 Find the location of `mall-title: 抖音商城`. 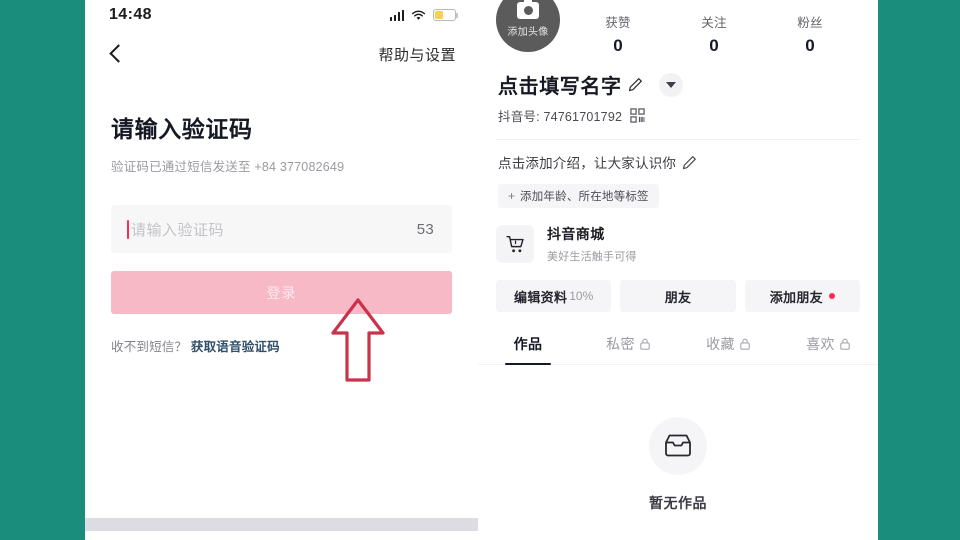

mall-title: 抖音商城 is located at coordinates (576, 234).